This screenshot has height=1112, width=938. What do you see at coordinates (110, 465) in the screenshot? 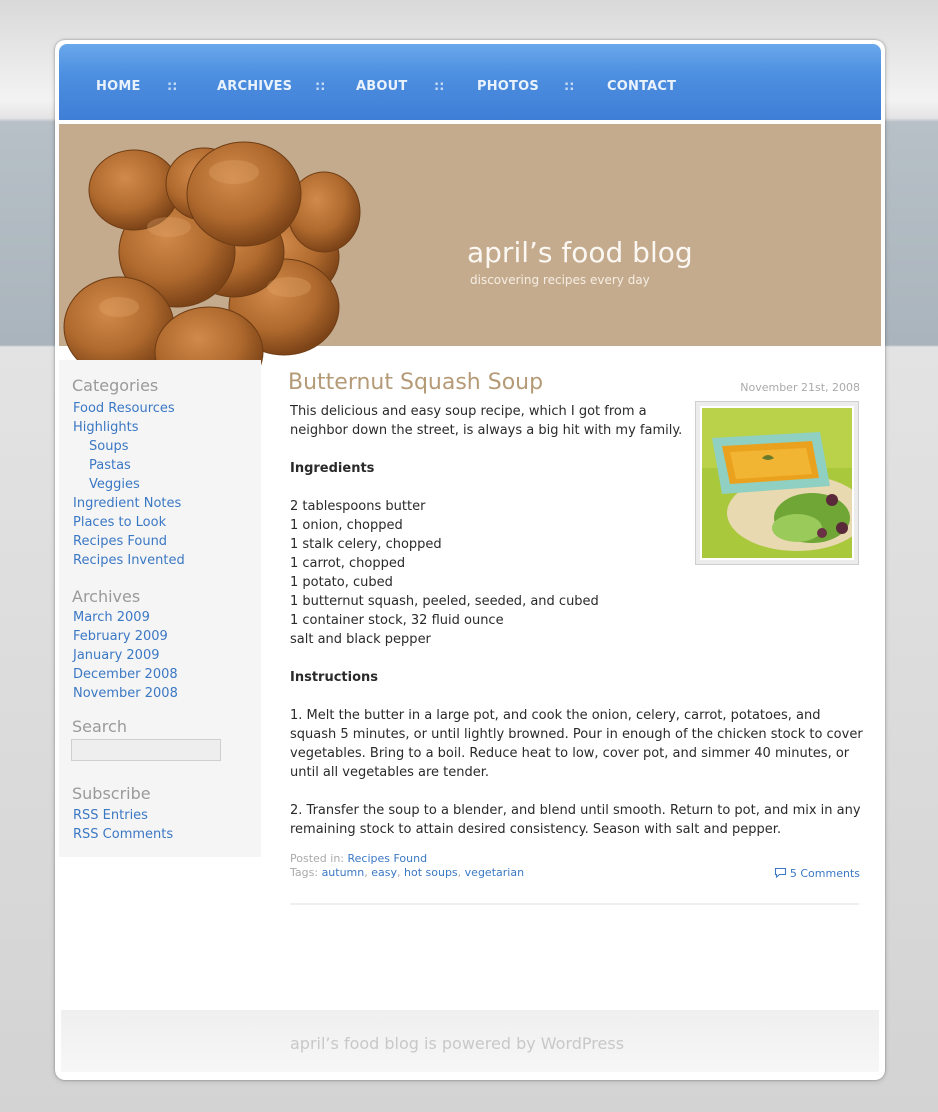
I see `category-pastas: Pastas` at bounding box center [110, 465].